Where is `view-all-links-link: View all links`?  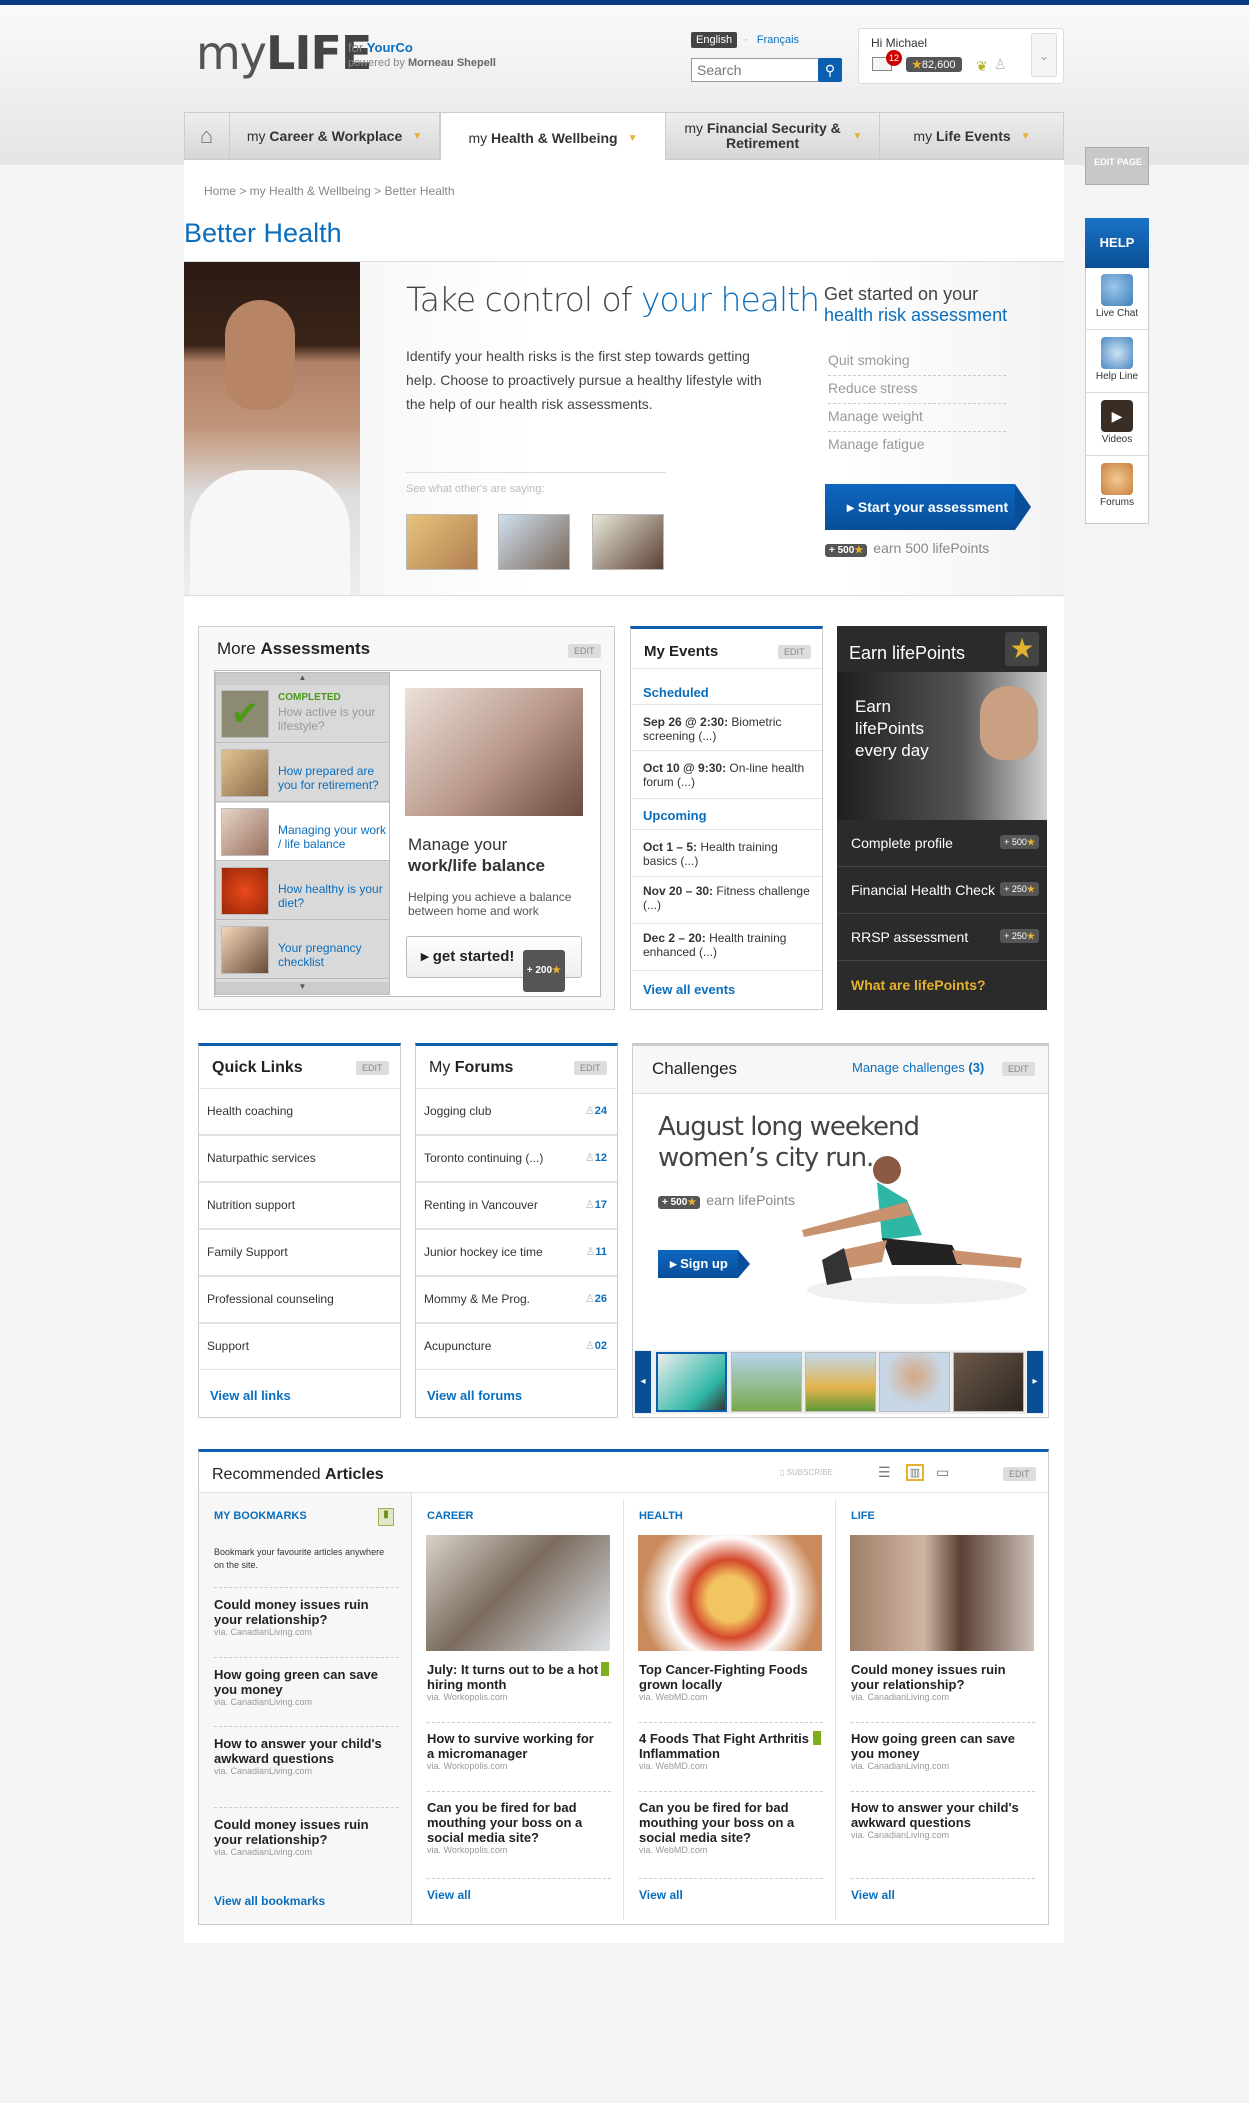 view-all-links-link: View all links is located at coordinates (250, 1395).